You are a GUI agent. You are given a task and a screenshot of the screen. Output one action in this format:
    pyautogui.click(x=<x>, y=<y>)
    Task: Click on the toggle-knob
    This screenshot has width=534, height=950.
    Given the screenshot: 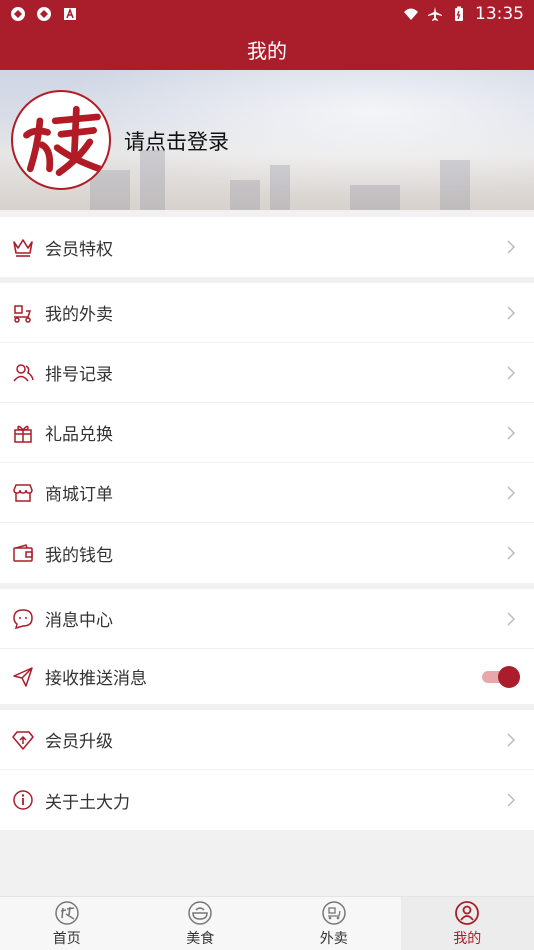 What is the action you would take?
    pyautogui.click(x=509, y=676)
    